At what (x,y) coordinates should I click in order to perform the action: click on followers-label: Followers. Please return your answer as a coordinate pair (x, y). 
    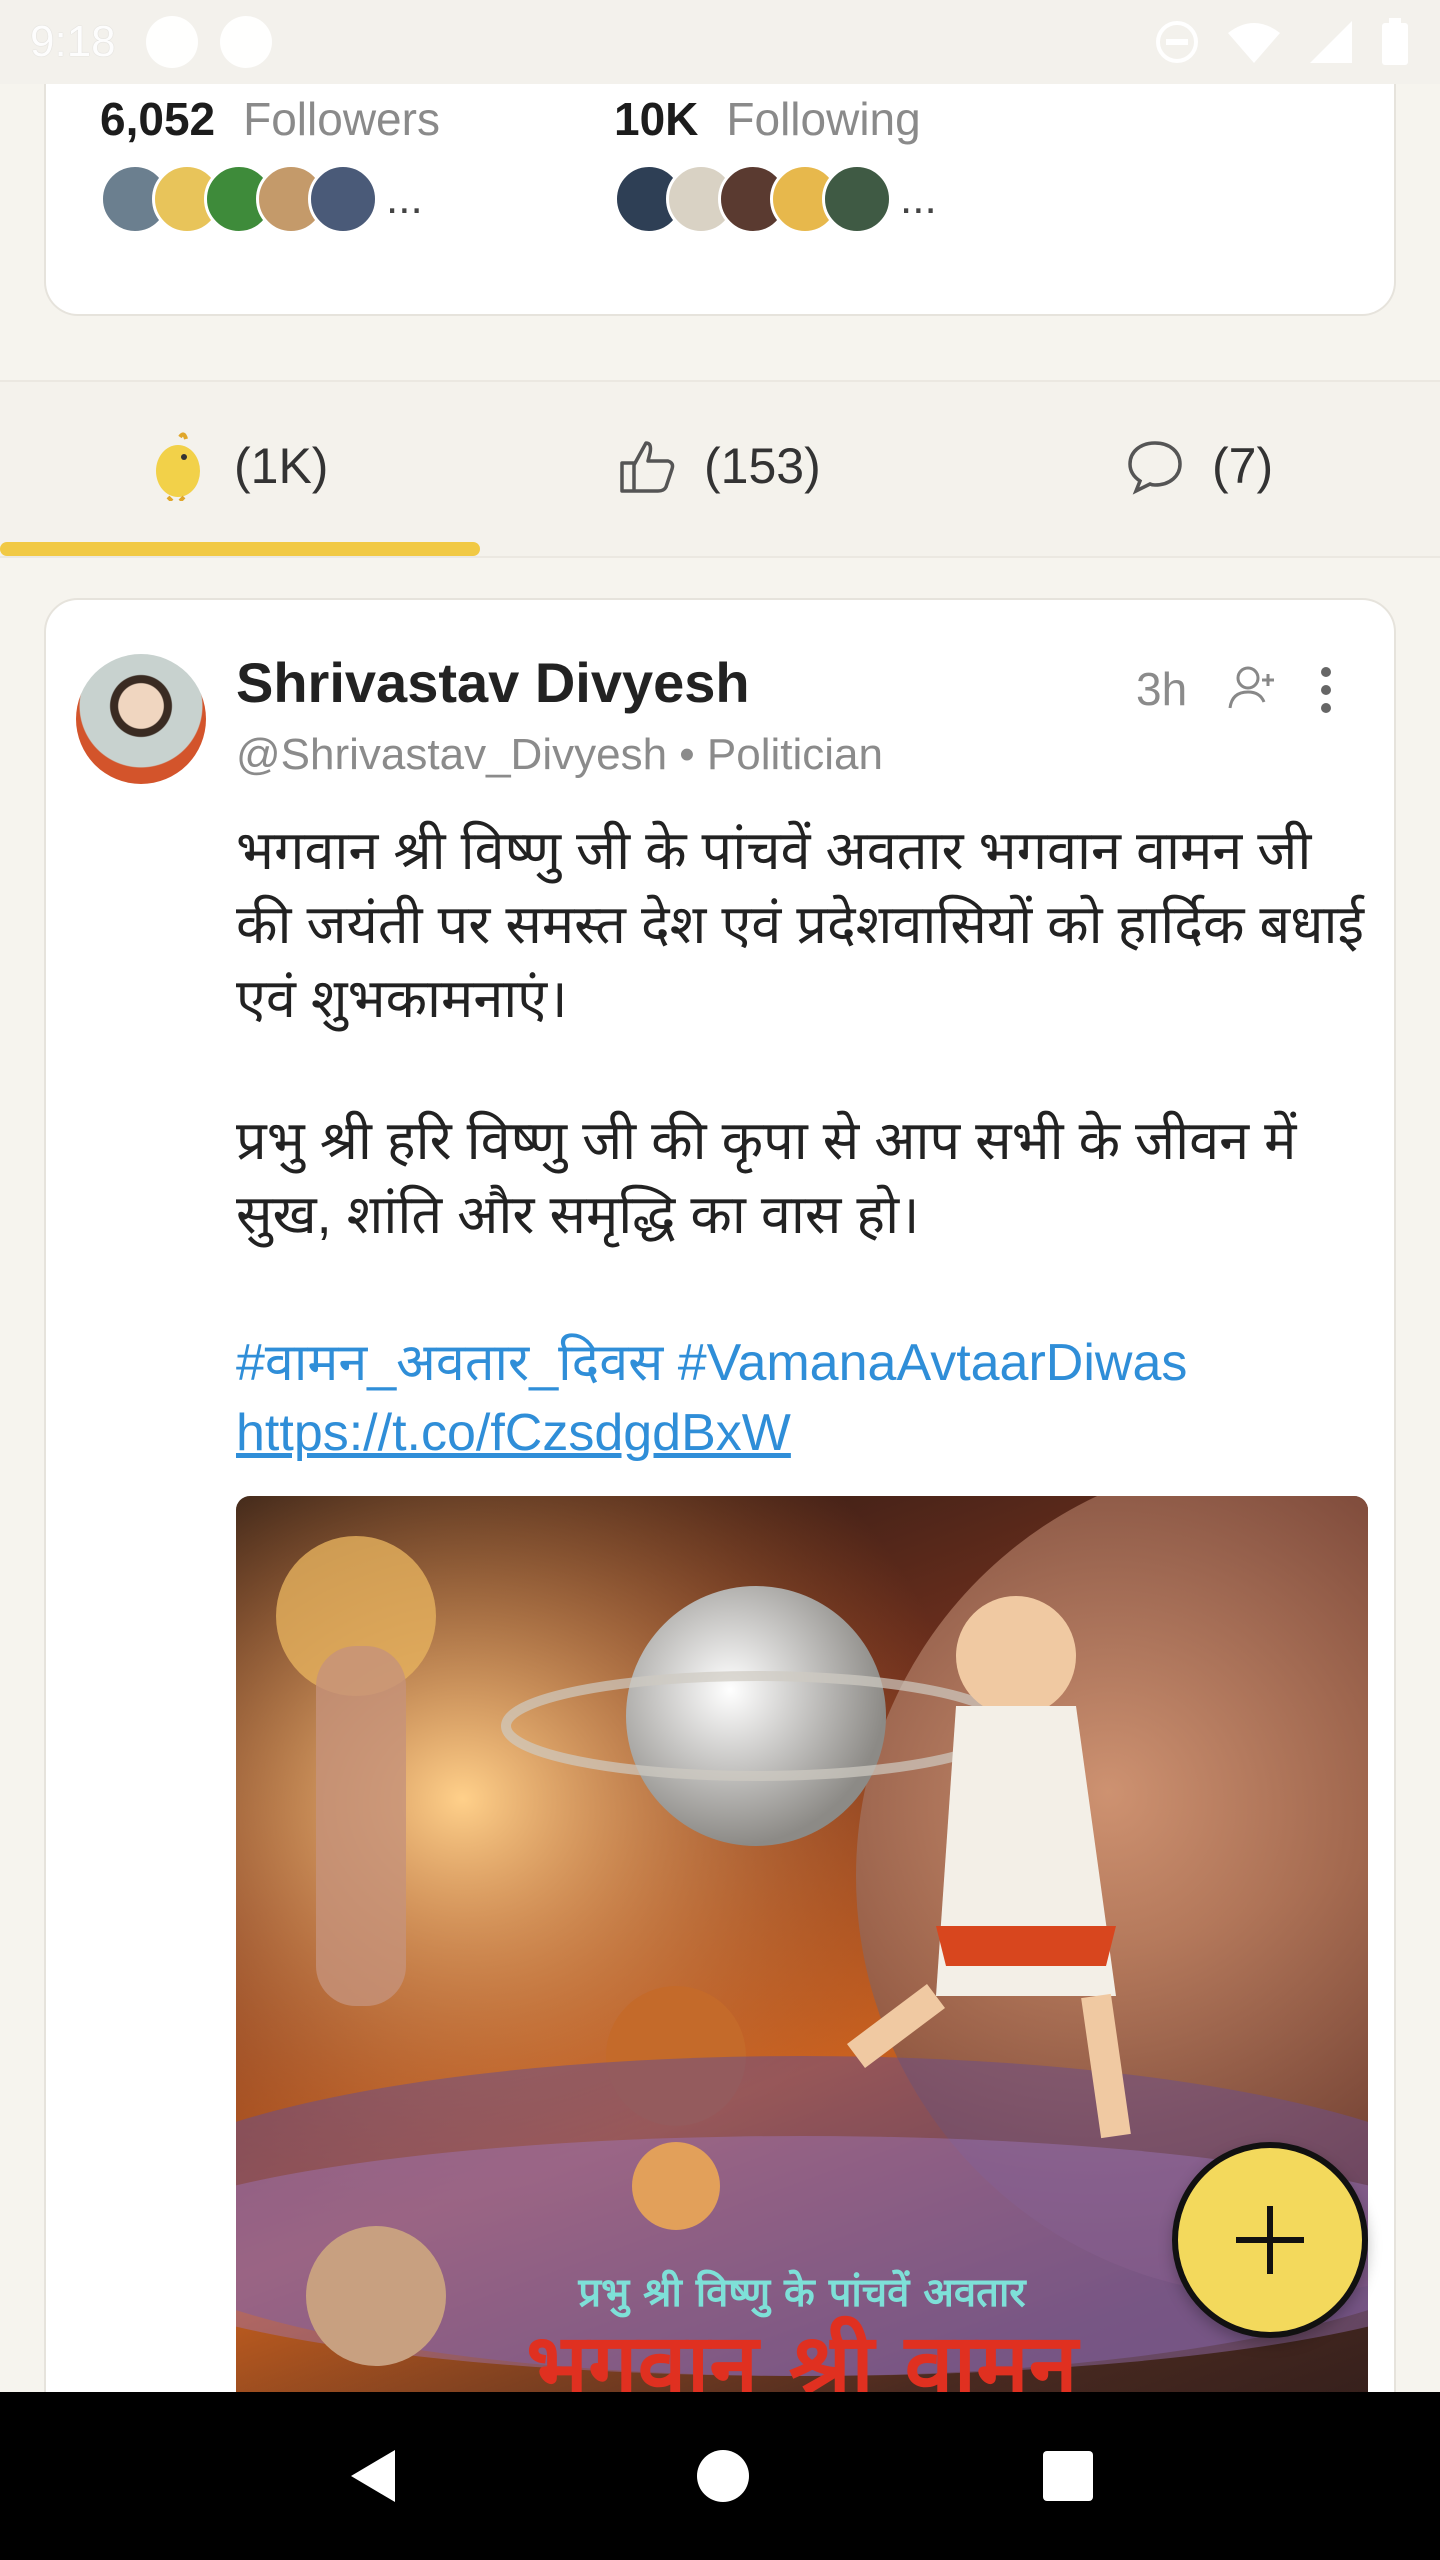
    Looking at the image, I should click on (341, 119).